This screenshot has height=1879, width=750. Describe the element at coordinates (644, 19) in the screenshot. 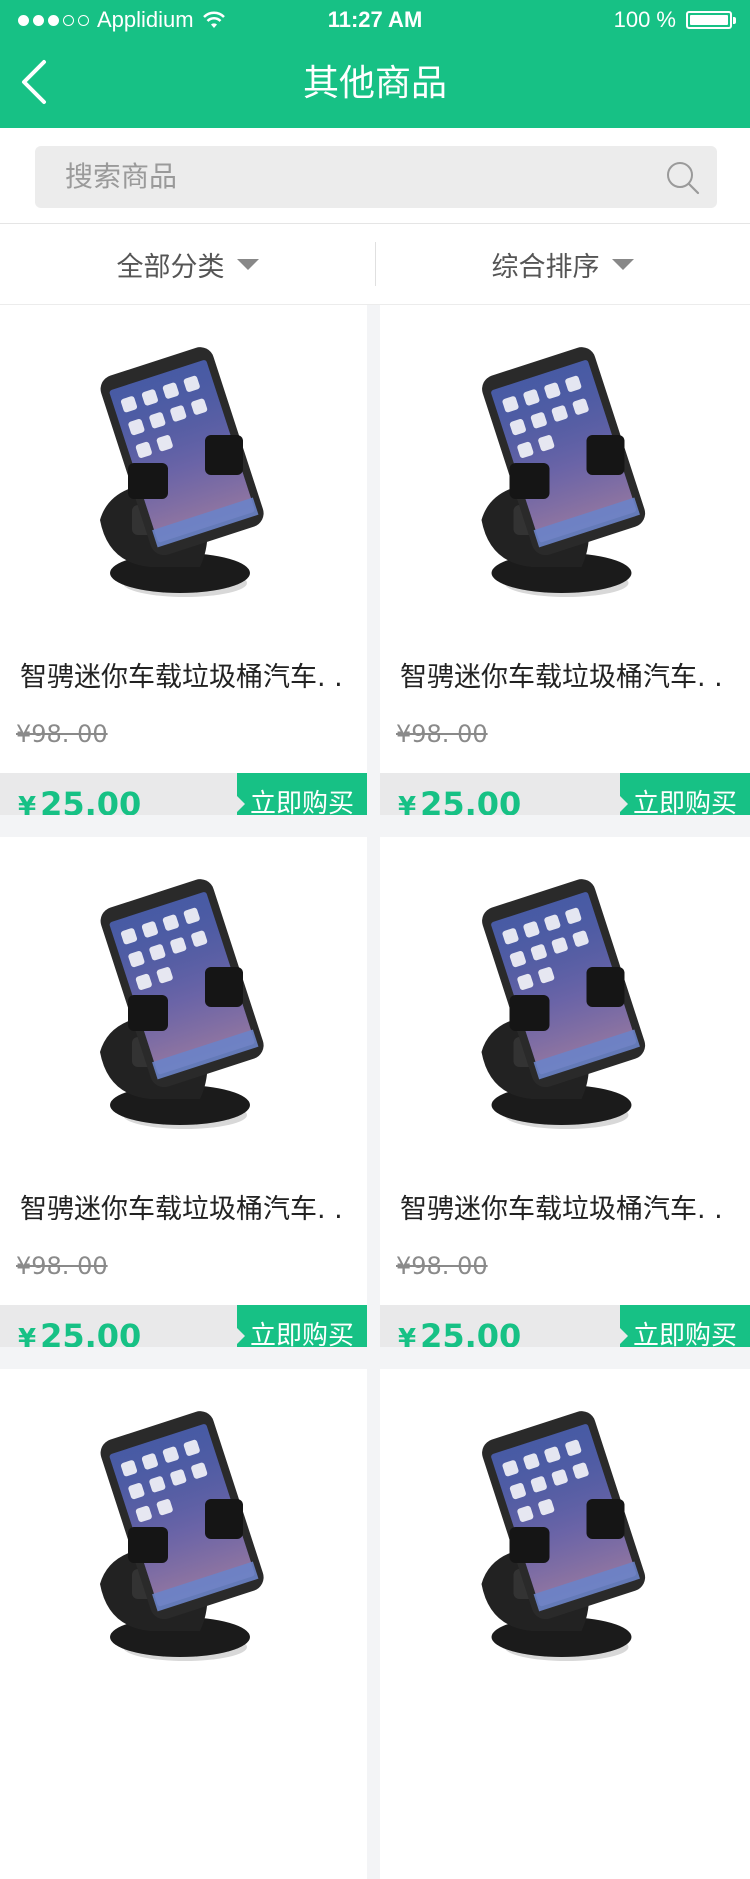

I see `battery-percent: 100 %` at that location.